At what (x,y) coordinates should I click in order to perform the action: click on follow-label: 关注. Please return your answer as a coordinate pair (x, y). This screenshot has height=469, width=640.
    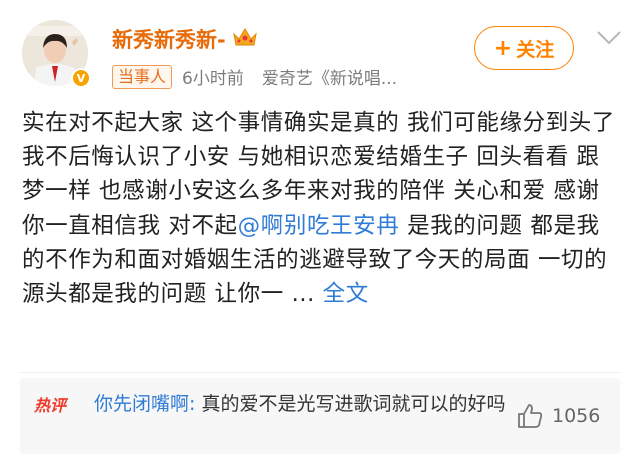
    Looking at the image, I should click on (535, 49).